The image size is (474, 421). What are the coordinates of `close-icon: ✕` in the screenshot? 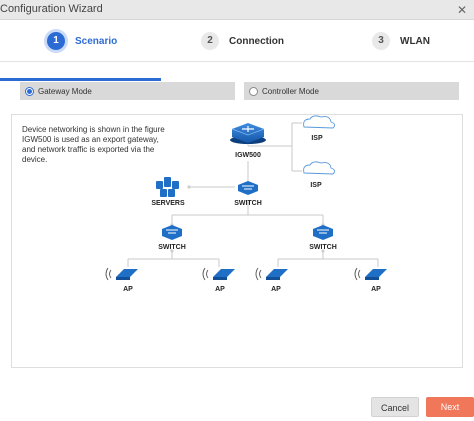 It's located at (462, 10).